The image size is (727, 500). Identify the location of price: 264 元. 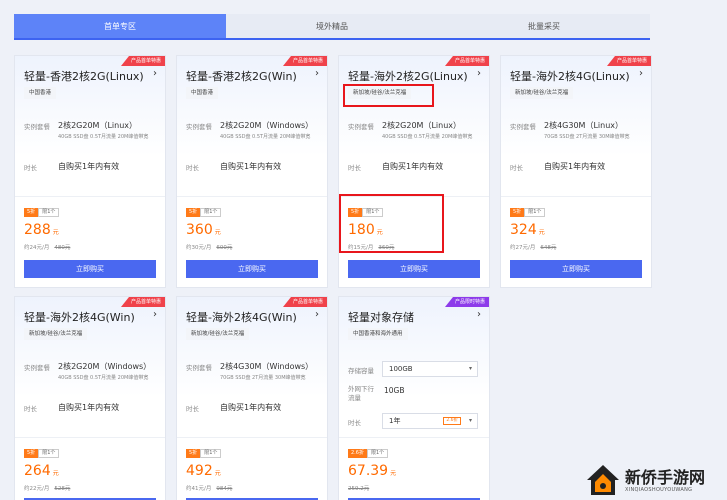
(41, 471).